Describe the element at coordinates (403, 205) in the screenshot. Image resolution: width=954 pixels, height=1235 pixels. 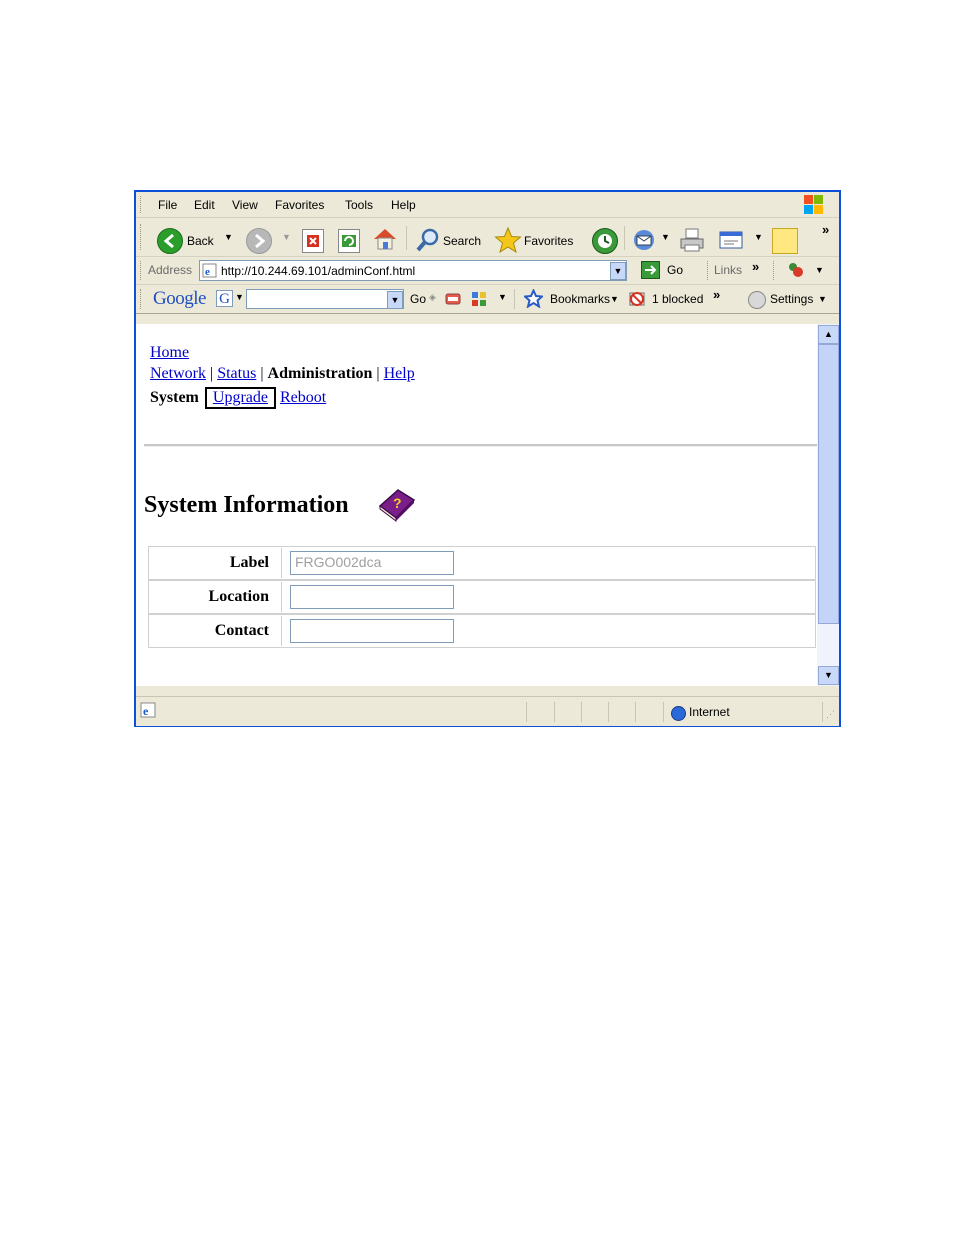
I see `menu-help: Help` at that location.